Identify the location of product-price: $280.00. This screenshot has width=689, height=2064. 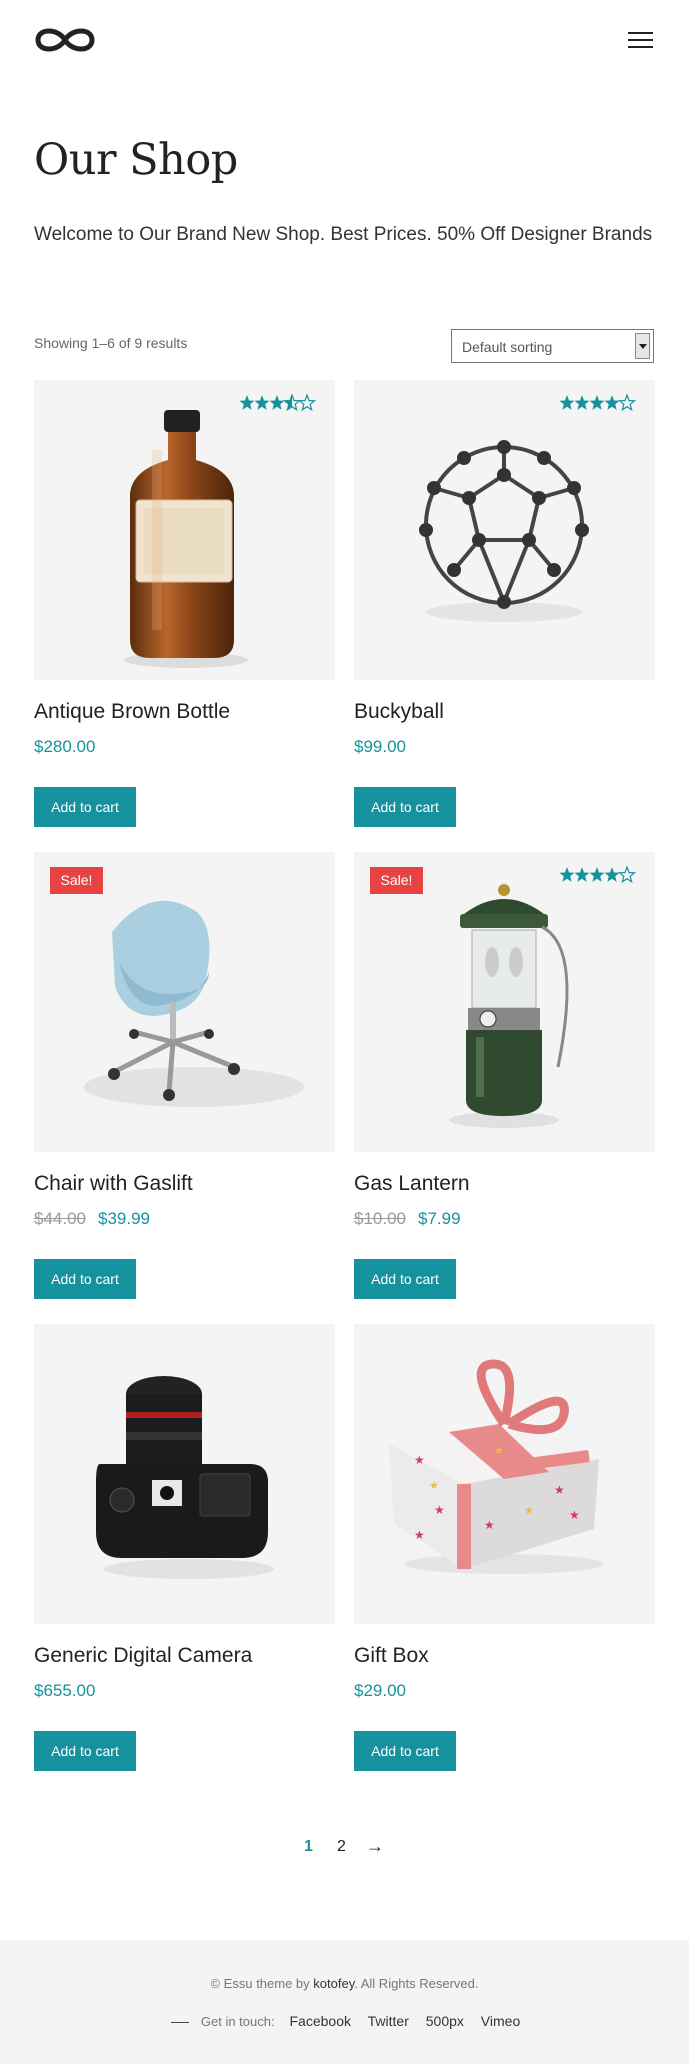
(65, 746).